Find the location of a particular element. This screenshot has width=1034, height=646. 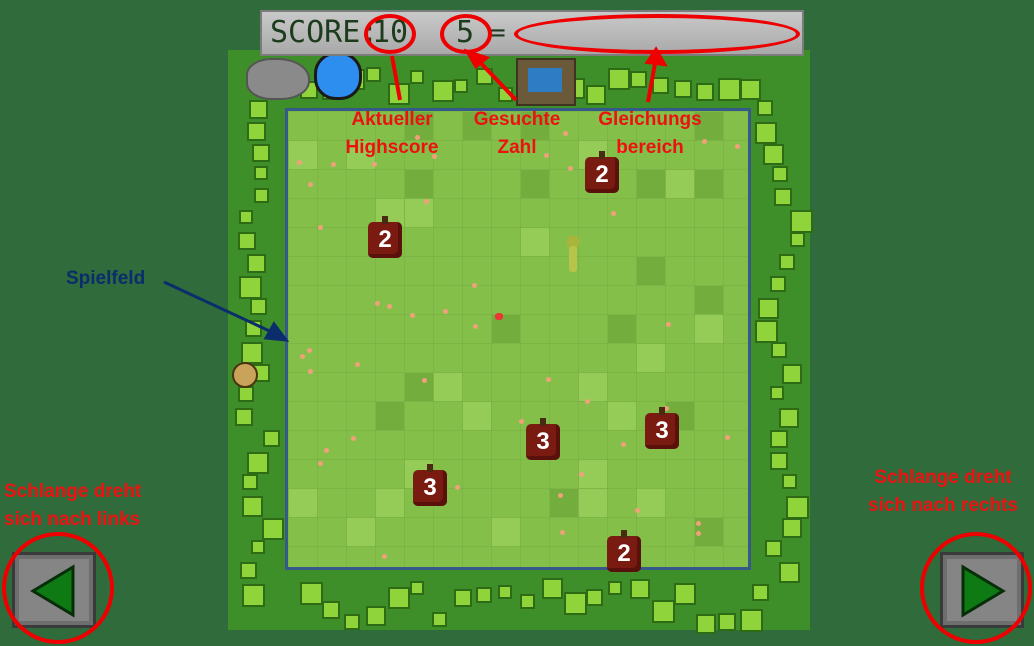

arrow-left-icon is located at coordinates (52, 591).